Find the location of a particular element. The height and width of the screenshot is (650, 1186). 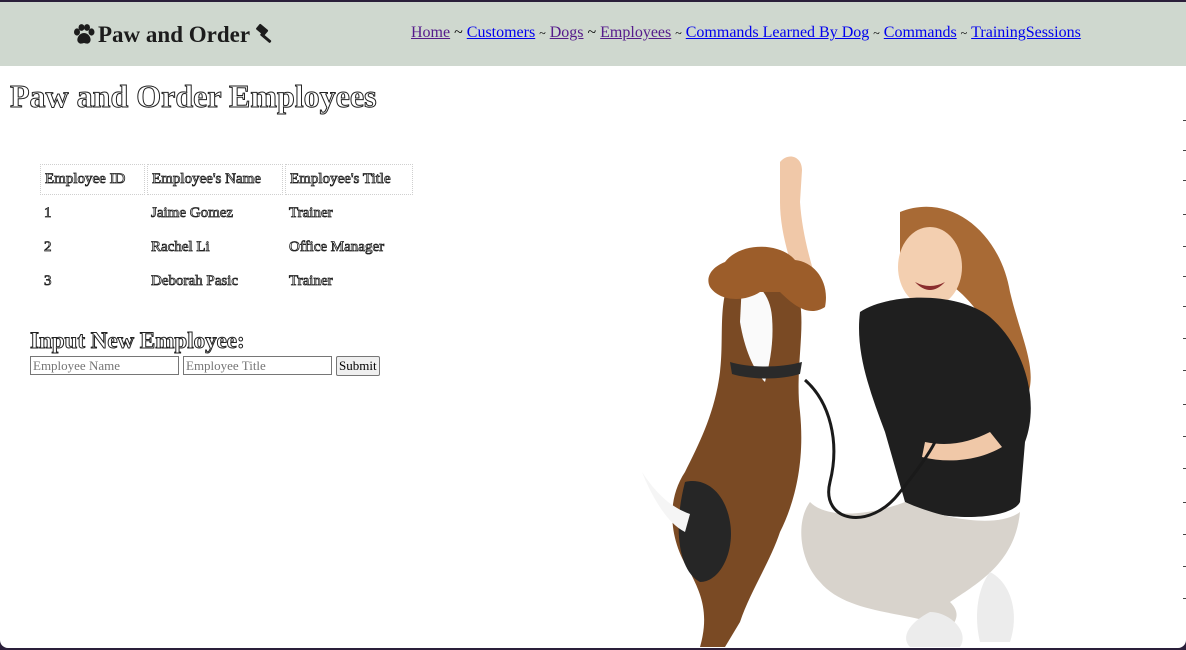

cell-id: 3 is located at coordinates (48, 280).